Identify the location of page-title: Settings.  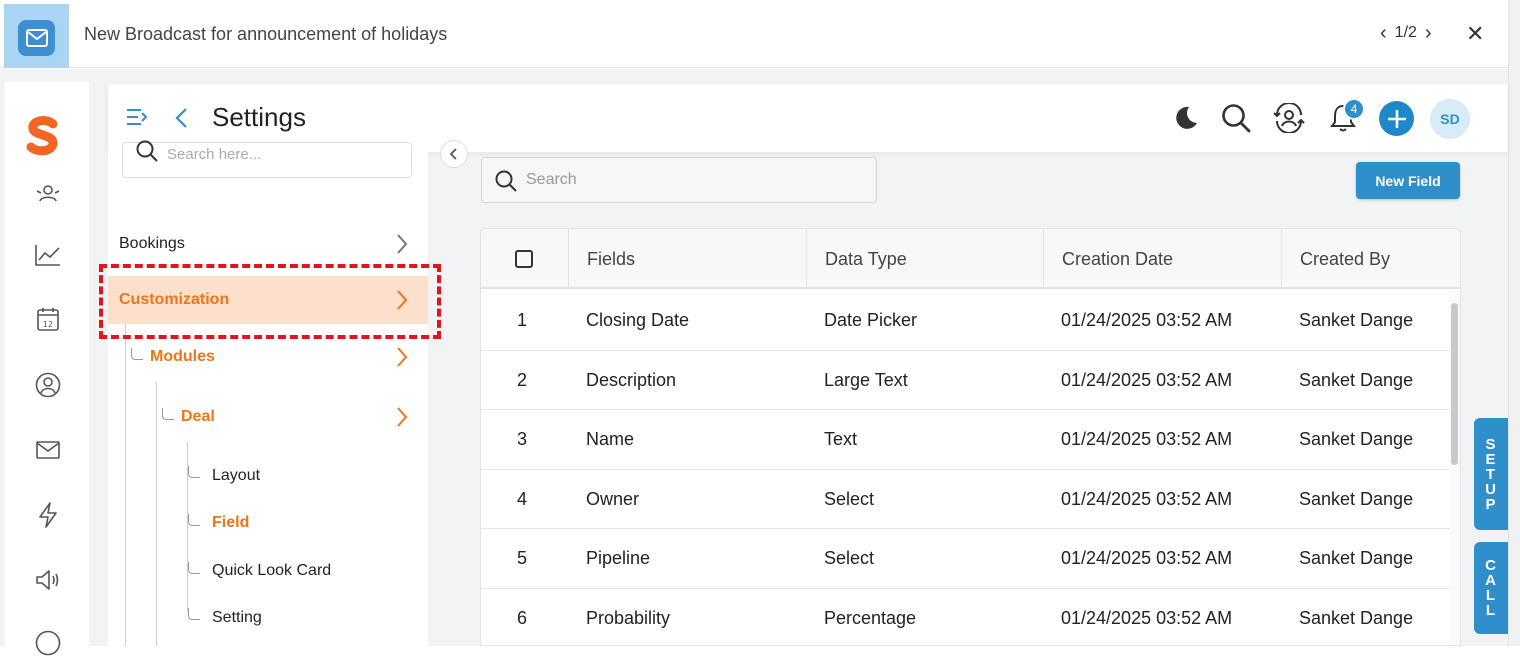
(259, 117).